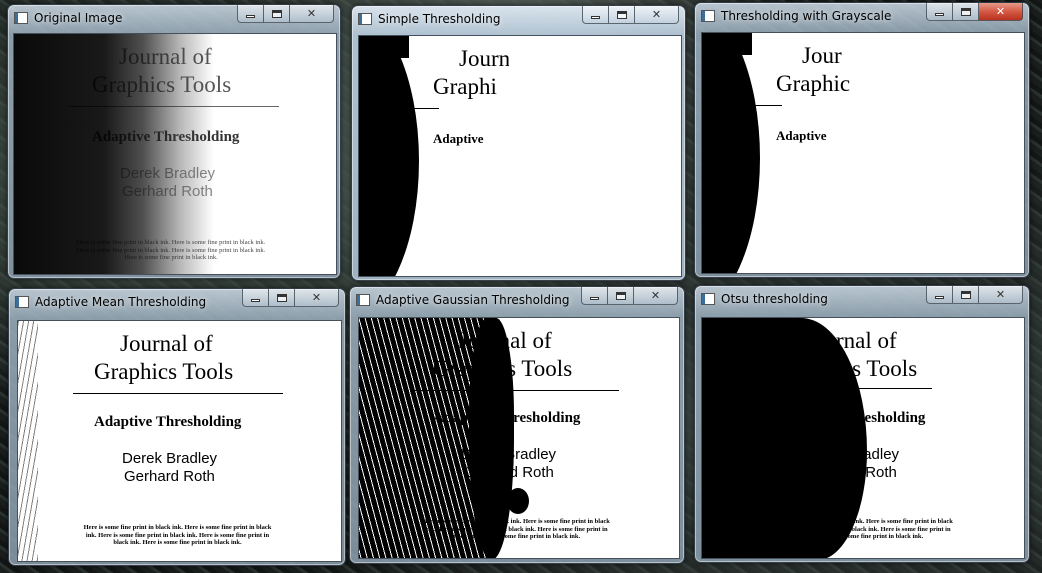  Describe the element at coordinates (465, 86) in the screenshot. I see `journal-title-line2: Graphi` at that location.